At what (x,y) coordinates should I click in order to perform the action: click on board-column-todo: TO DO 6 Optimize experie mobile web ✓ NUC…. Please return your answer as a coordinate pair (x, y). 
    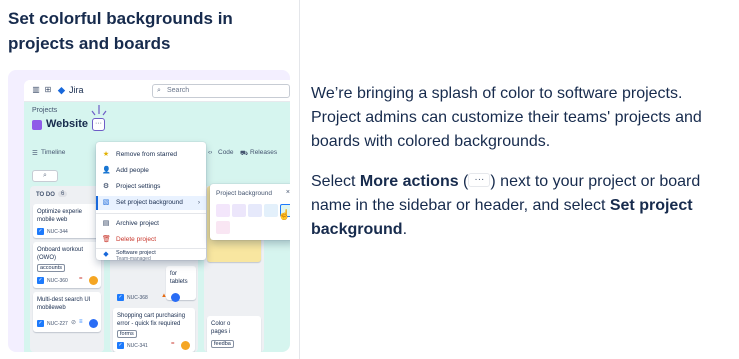
    Looking at the image, I should click on (67, 269).